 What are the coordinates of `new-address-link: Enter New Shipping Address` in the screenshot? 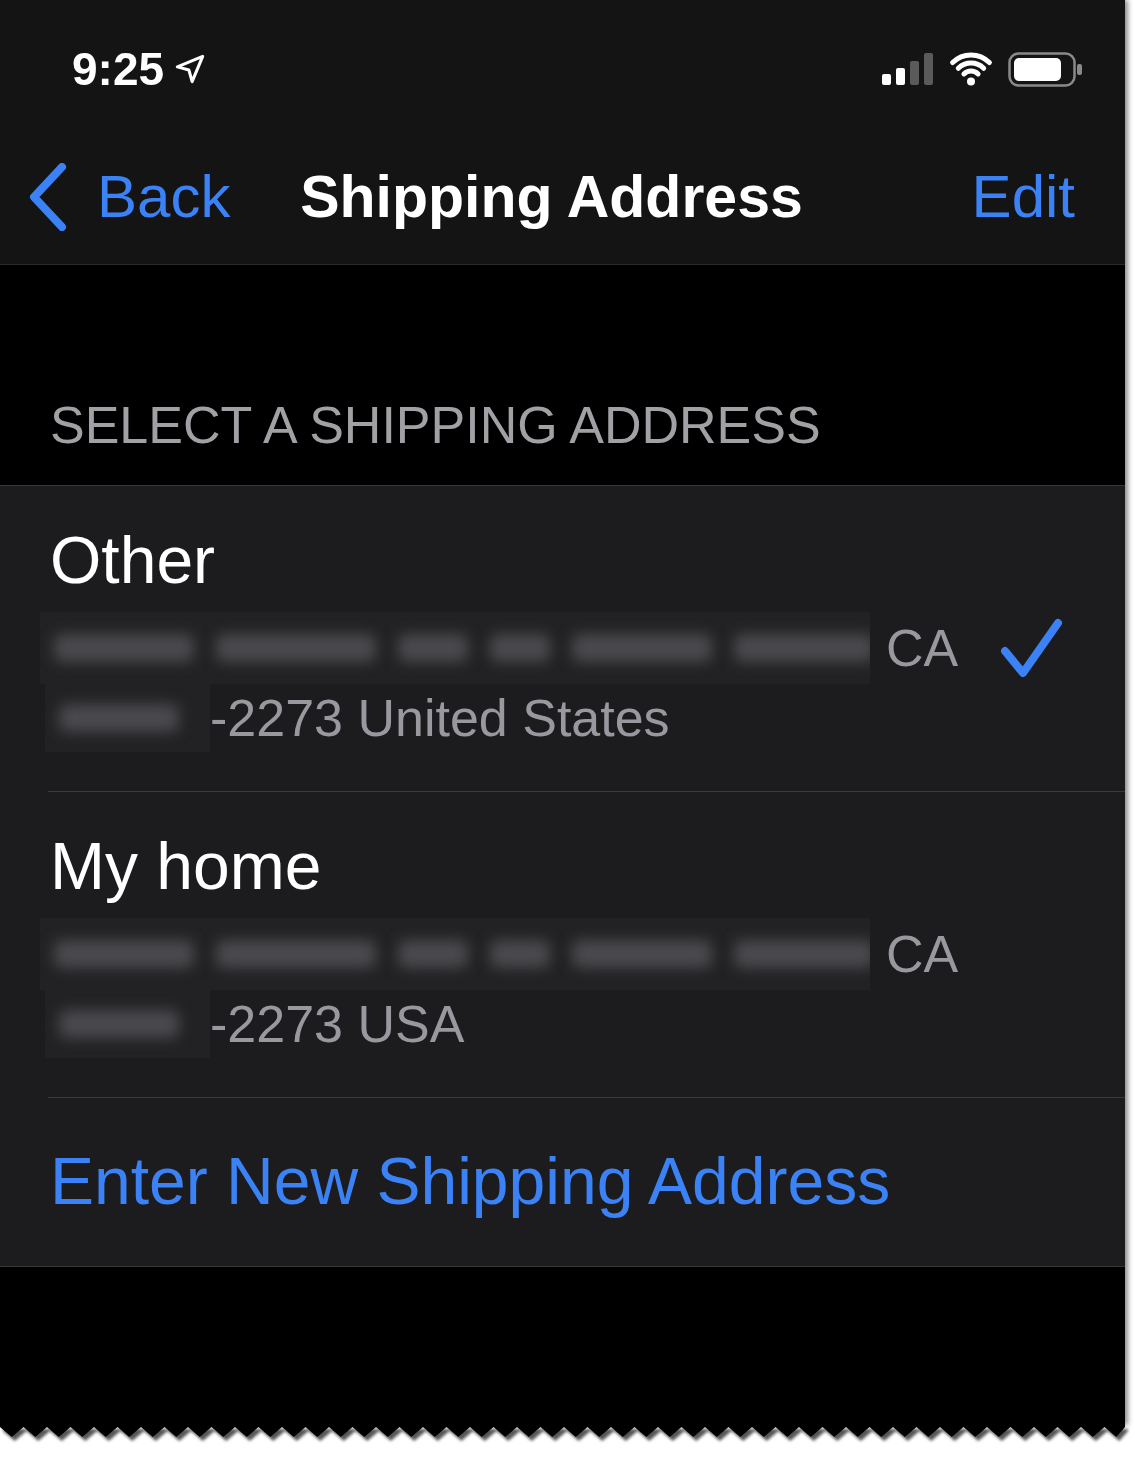 It's located at (470, 1182).